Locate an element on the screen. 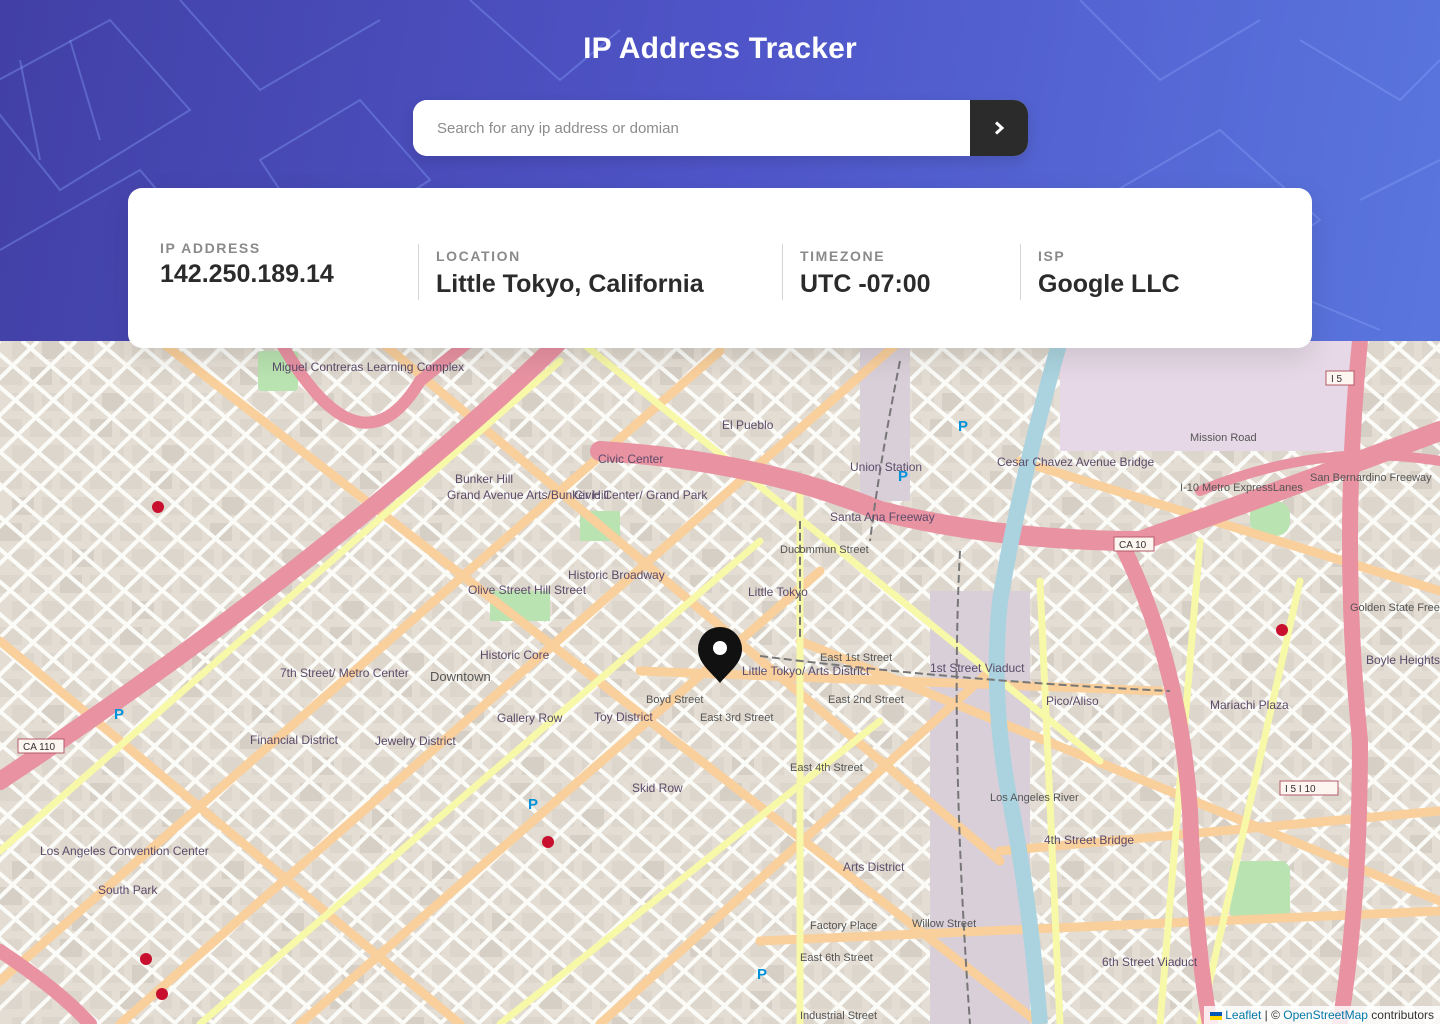 This screenshot has width=1440, height=1024. map-label: El Pueblo is located at coordinates (748, 425).